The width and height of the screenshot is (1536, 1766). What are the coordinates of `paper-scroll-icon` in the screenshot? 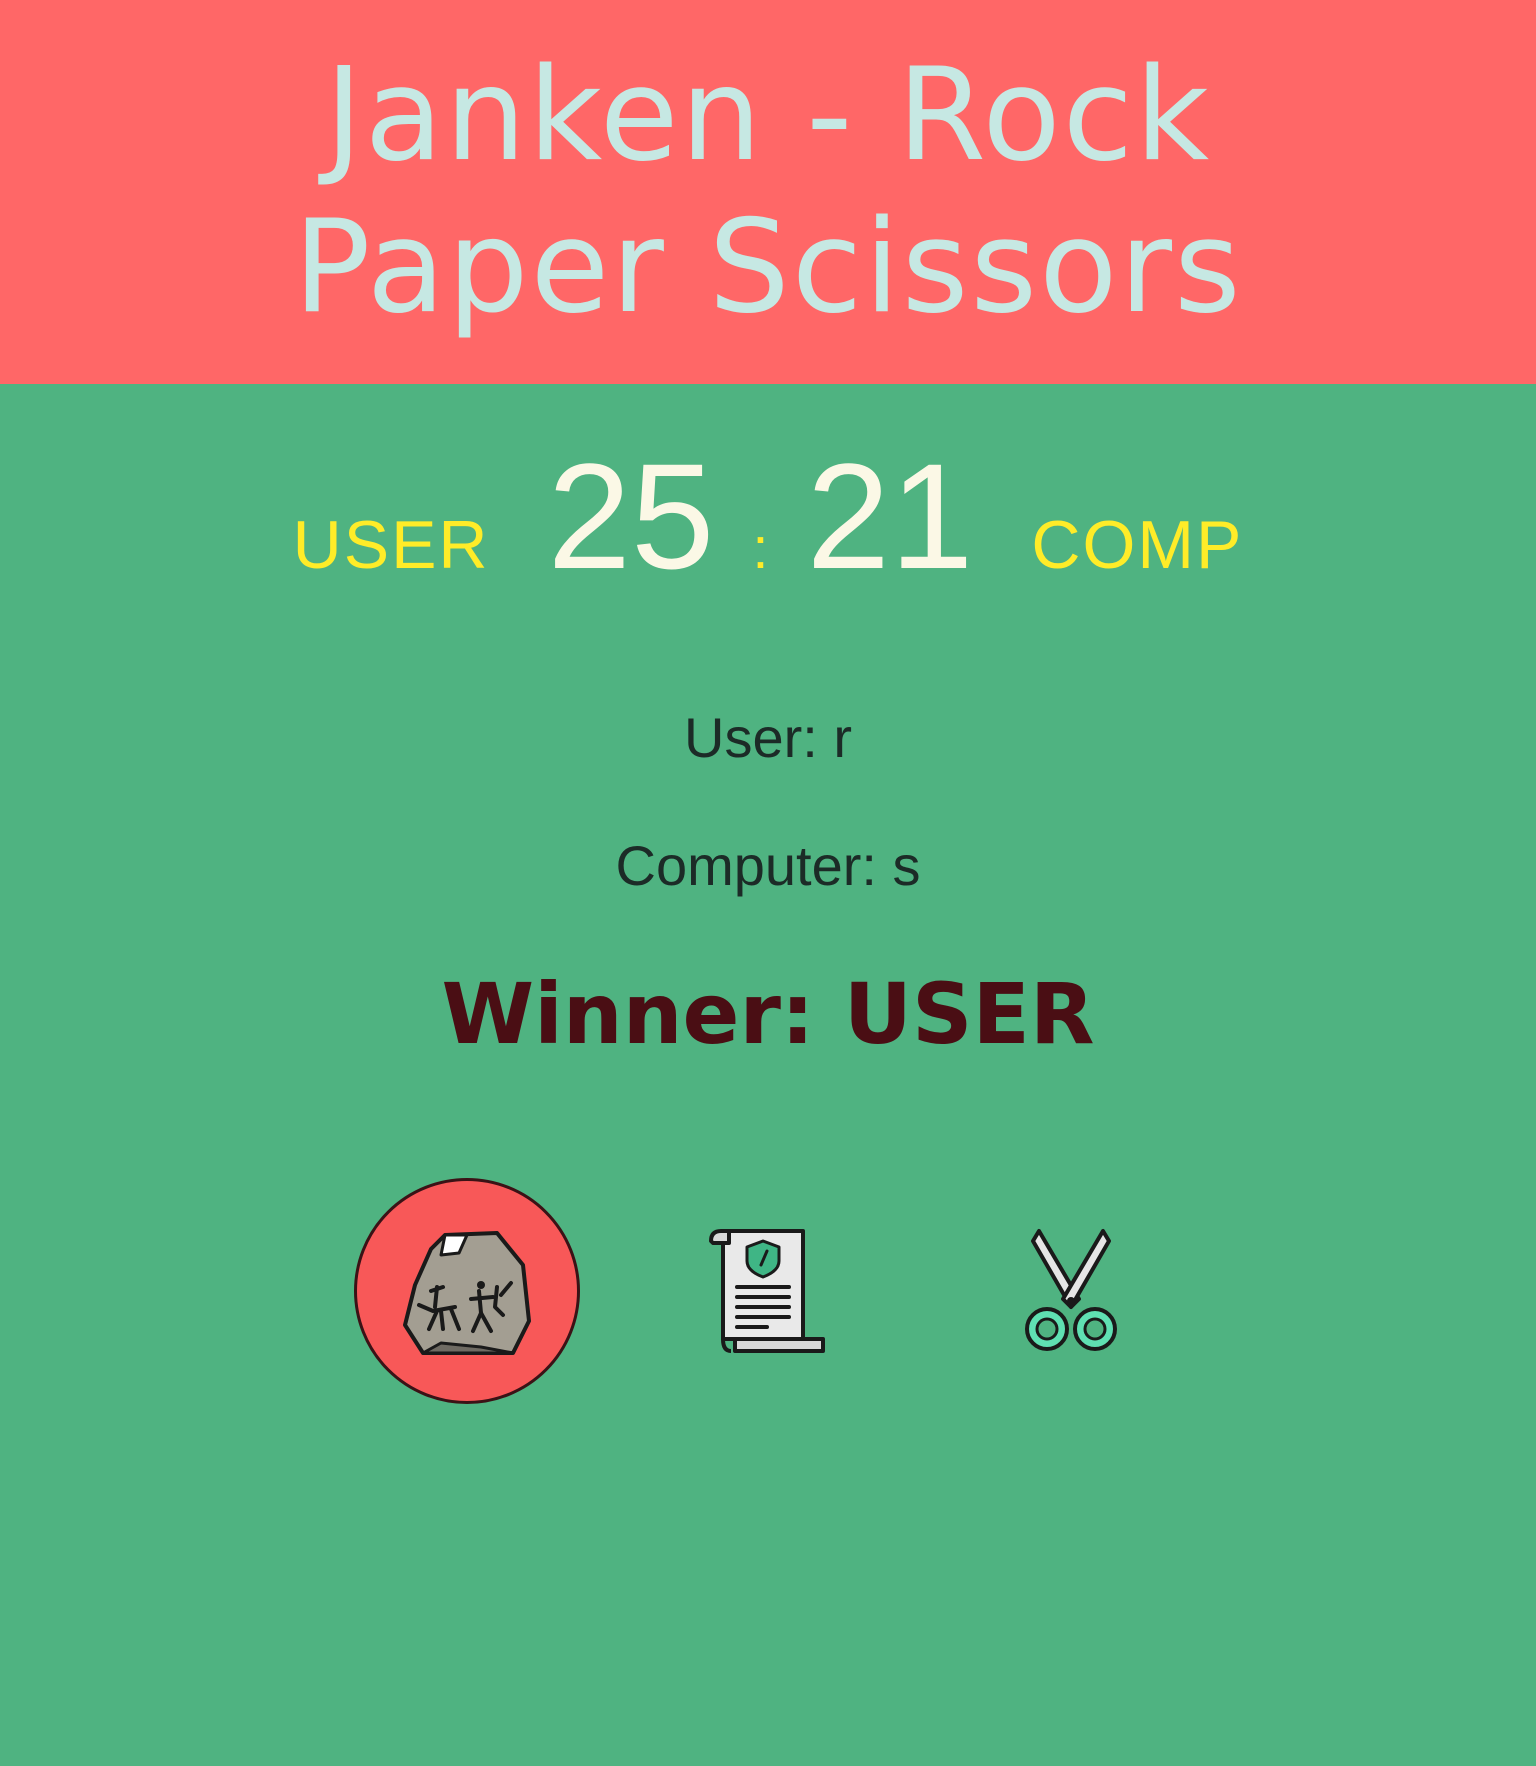 It's located at (767, 1291).